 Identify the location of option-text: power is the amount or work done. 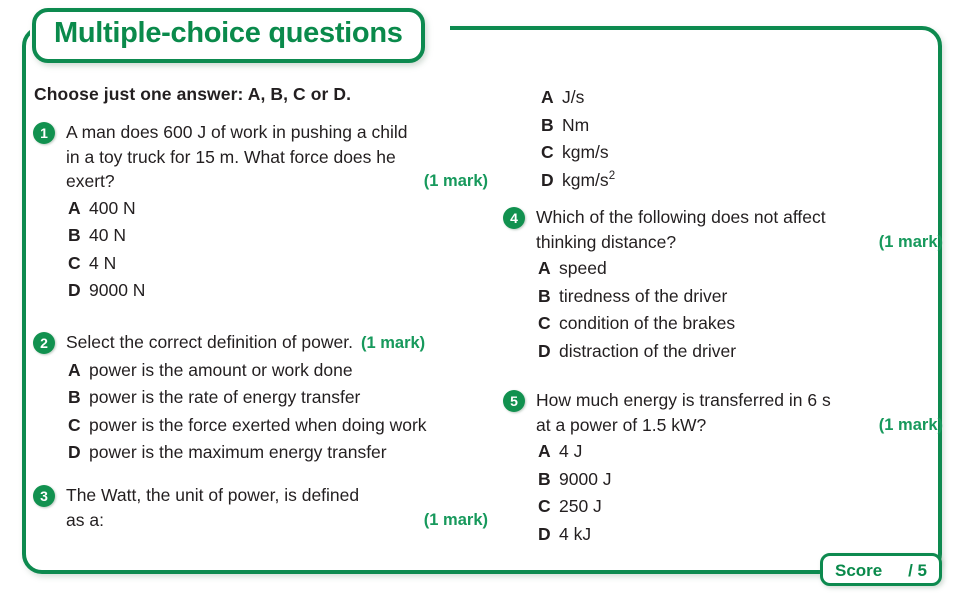
(221, 369).